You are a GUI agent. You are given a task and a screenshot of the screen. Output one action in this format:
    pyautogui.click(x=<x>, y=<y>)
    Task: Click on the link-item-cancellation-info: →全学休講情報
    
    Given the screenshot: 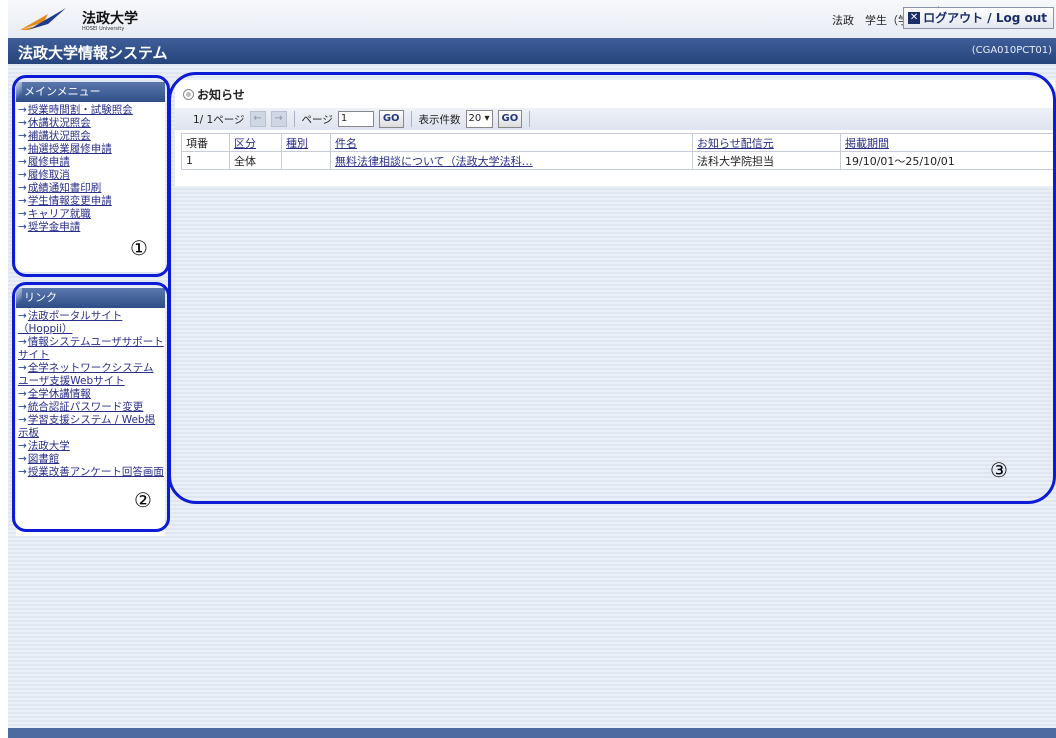 What is the action you would take?
    pyautogui.click(x=91, y=394)
    